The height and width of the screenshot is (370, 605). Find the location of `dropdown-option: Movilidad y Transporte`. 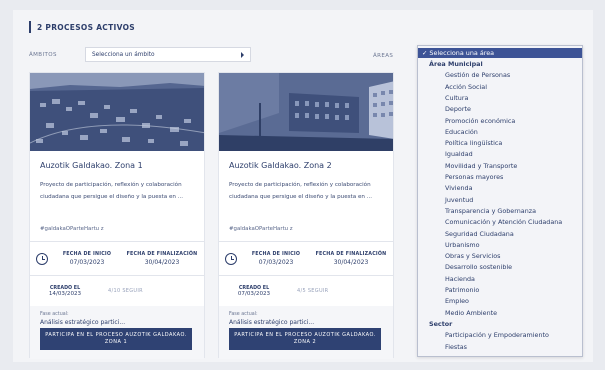

dropdown-option: Movilidad y Transporte is located at coordinates (500, 166).